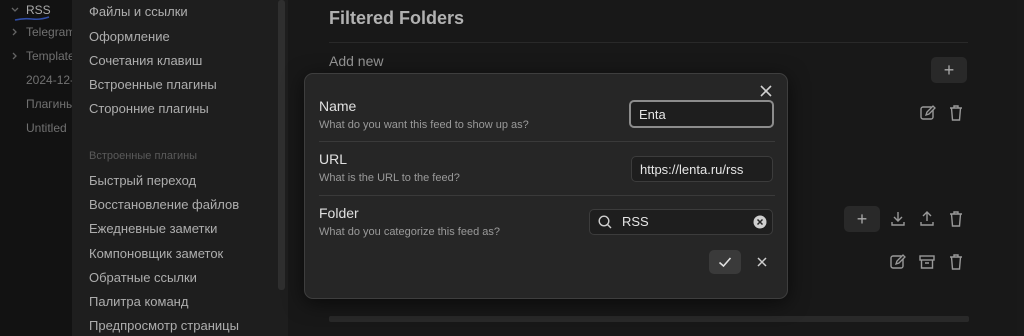 This screenshot has width=1024, height=336. I want to click on url-setting-title: URL, so click(333, 159).